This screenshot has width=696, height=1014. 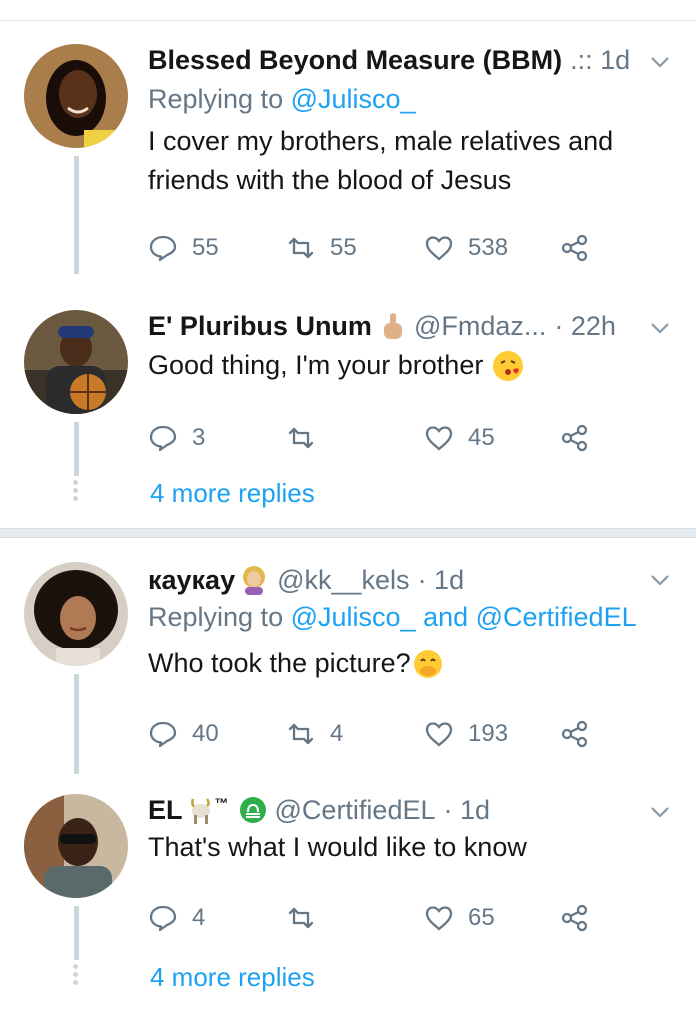 I want to click on tweet-actions: 40 4 193, so click(x=378, y=734).